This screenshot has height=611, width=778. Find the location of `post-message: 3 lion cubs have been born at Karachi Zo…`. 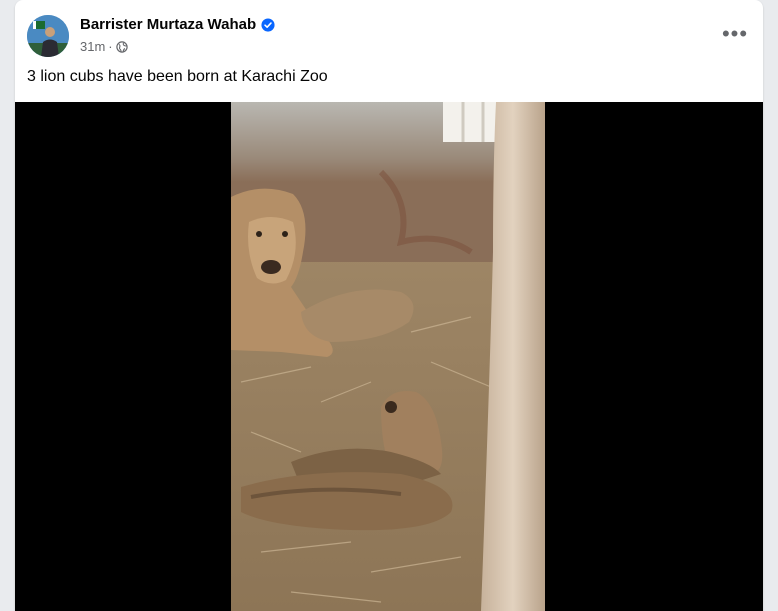

post-message: 3 lion cubs have been born at Karachi Zo… is located at coordinates (177, 76).